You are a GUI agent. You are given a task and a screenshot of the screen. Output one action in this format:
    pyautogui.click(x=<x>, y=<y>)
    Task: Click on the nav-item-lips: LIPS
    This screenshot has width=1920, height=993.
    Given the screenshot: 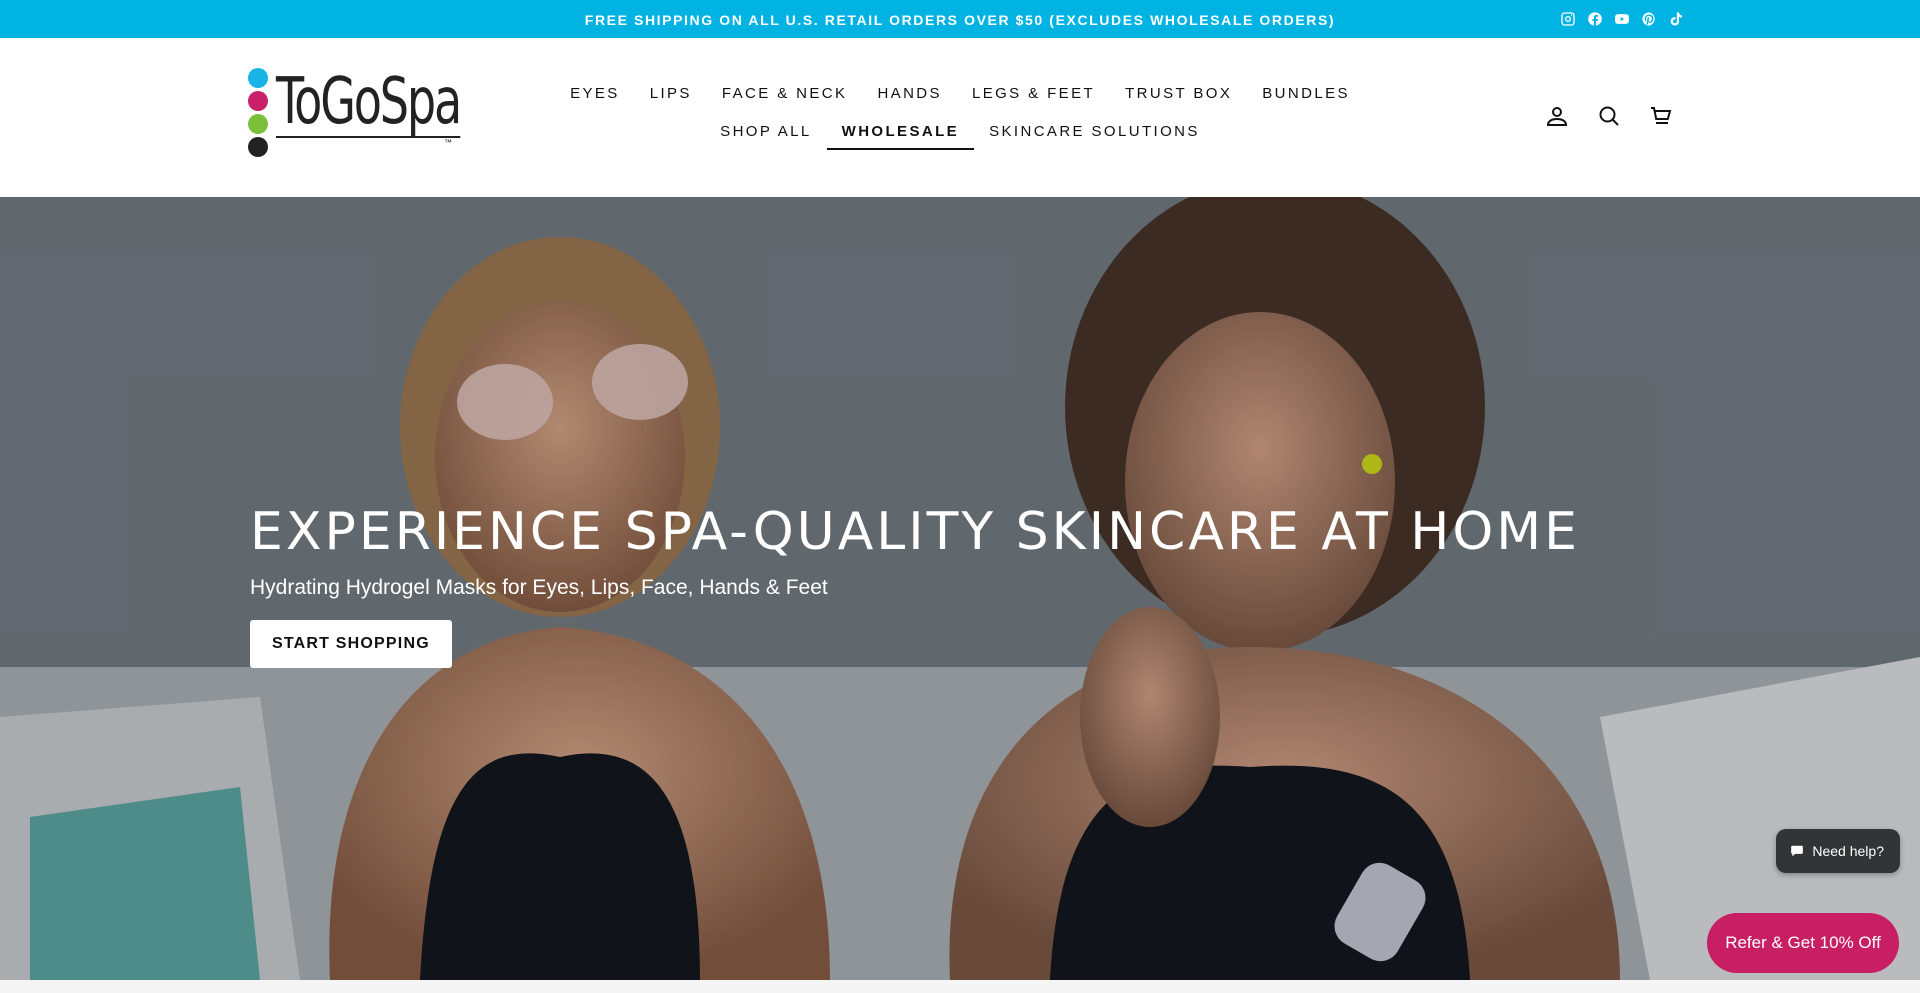 What is the action you would take?
    pyautogui.click(x=671, y=94)
    